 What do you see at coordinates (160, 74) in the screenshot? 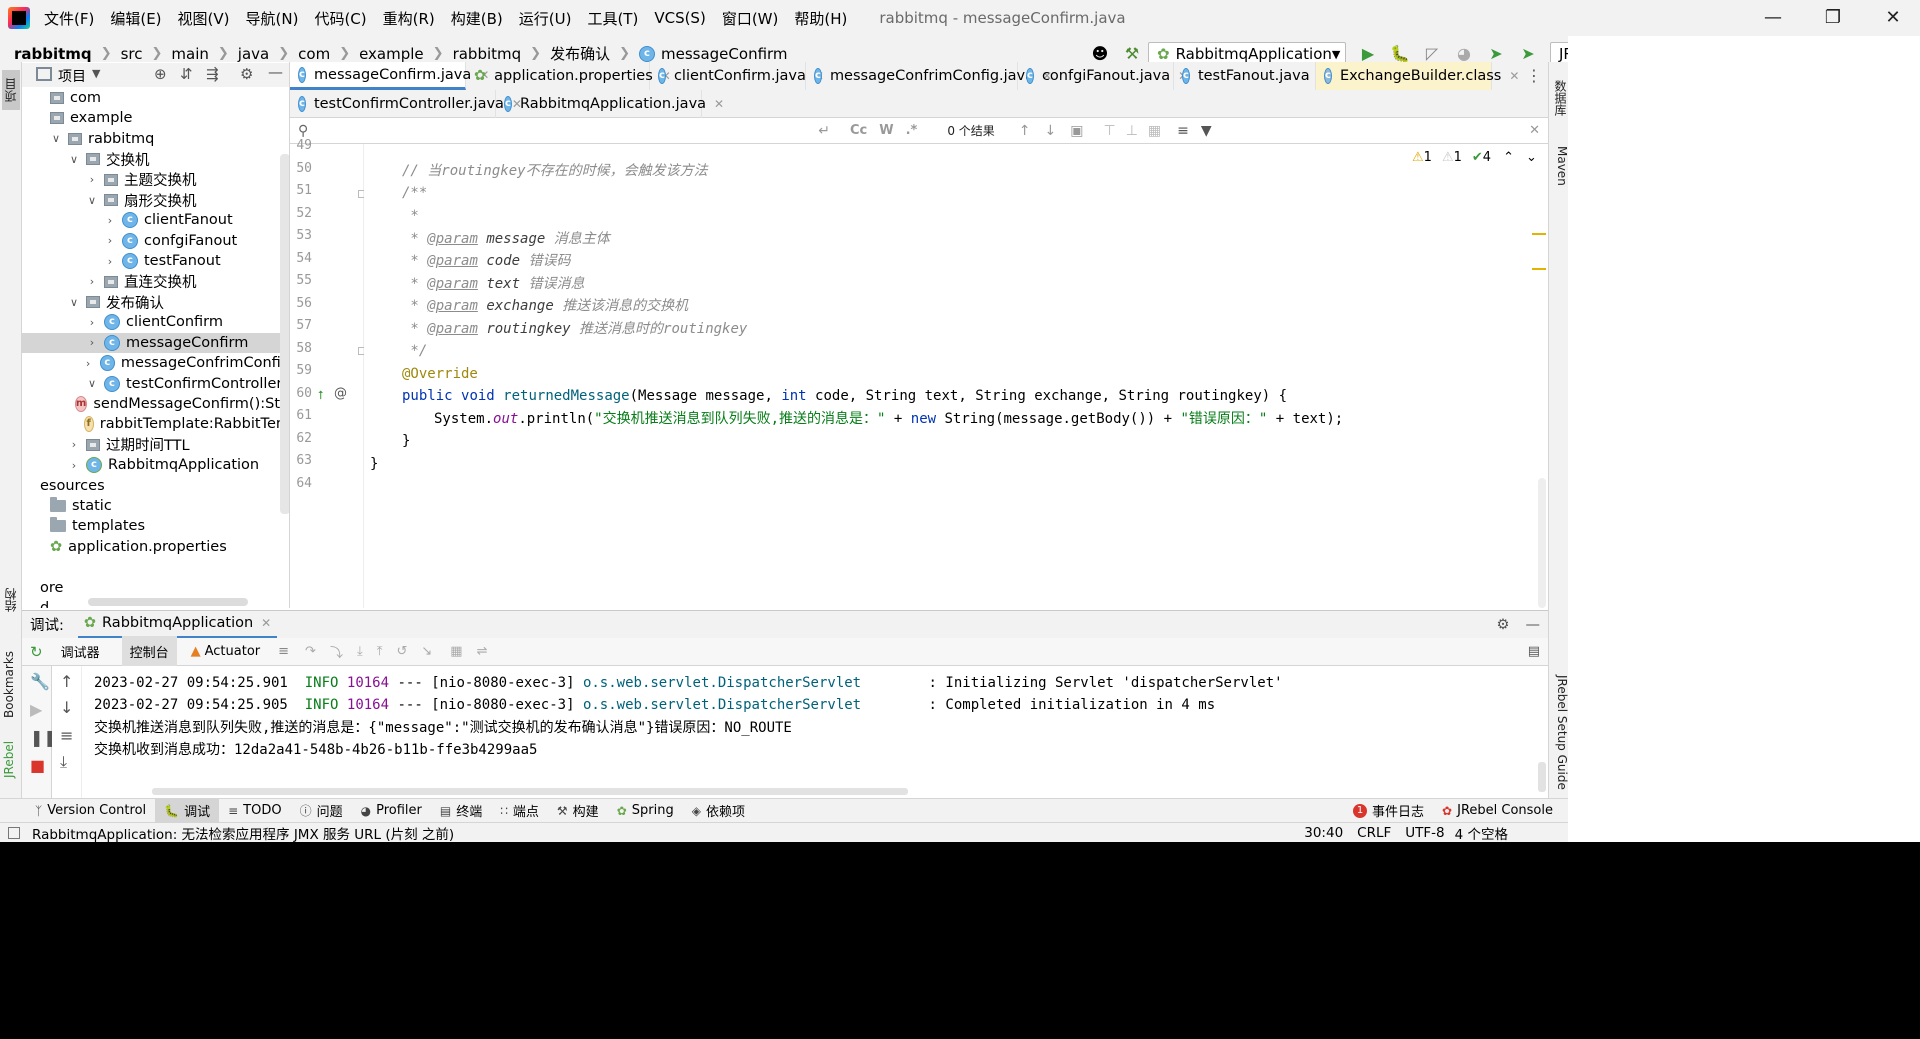
I see `locate-icon: ⊕` at bounding box center [160, 74].